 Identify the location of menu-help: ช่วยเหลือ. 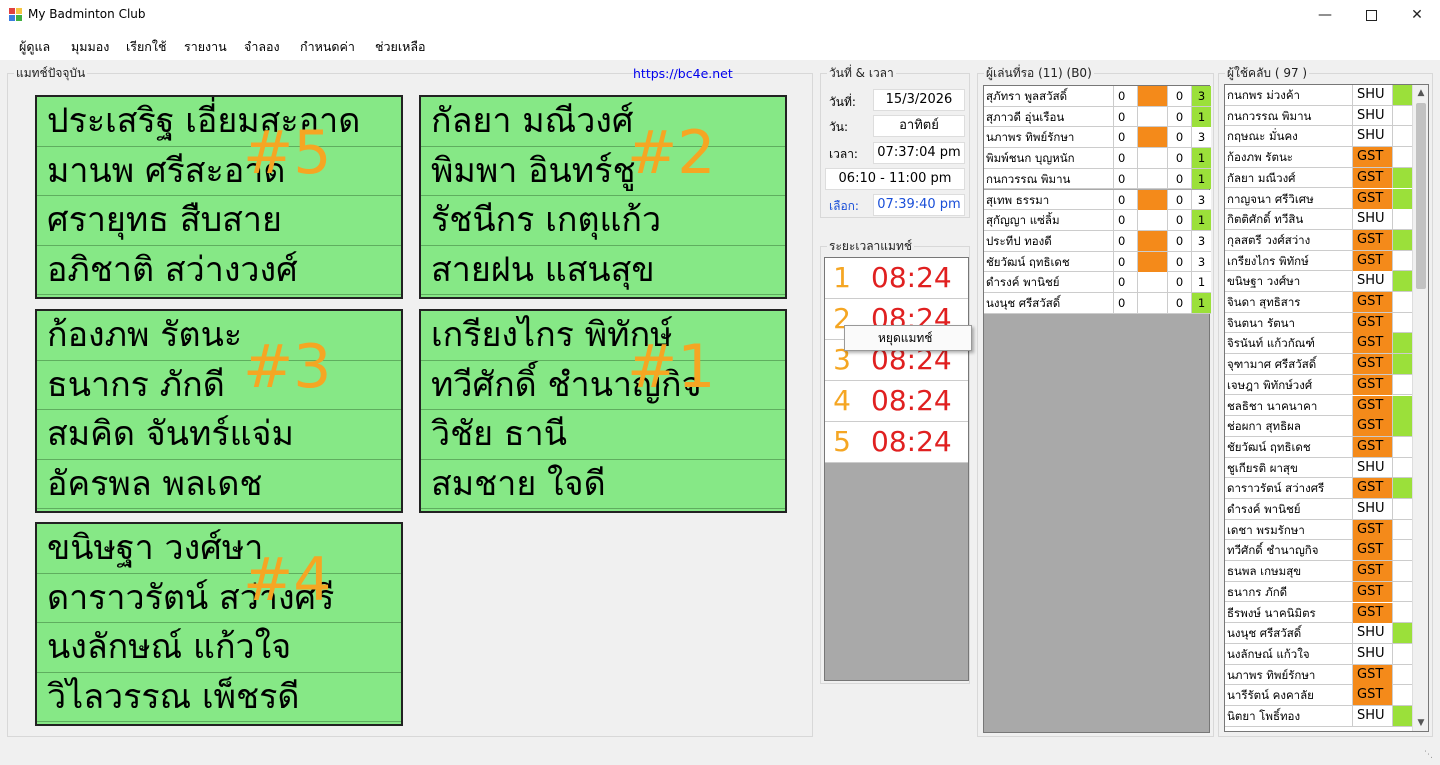
(400, 47).